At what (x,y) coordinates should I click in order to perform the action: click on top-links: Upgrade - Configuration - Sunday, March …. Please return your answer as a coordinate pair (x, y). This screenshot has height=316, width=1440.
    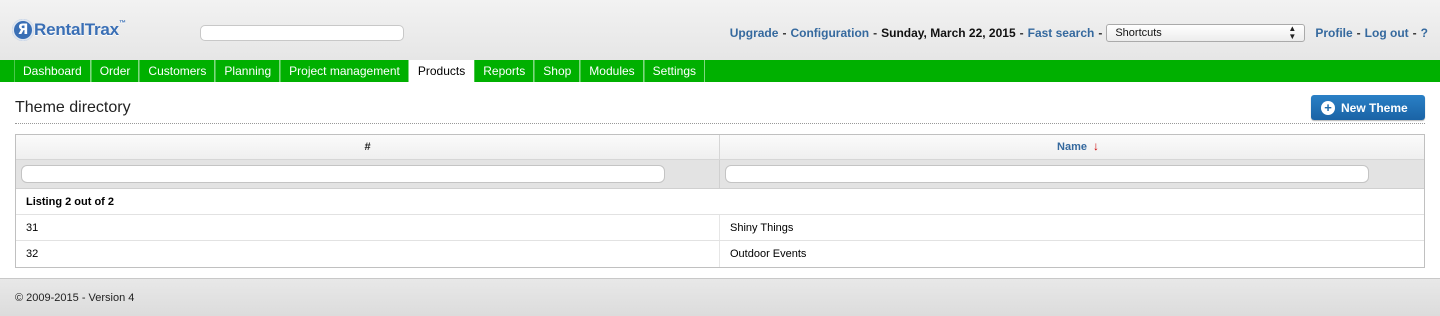
    Looking at the image, I should click on (1085, 33).